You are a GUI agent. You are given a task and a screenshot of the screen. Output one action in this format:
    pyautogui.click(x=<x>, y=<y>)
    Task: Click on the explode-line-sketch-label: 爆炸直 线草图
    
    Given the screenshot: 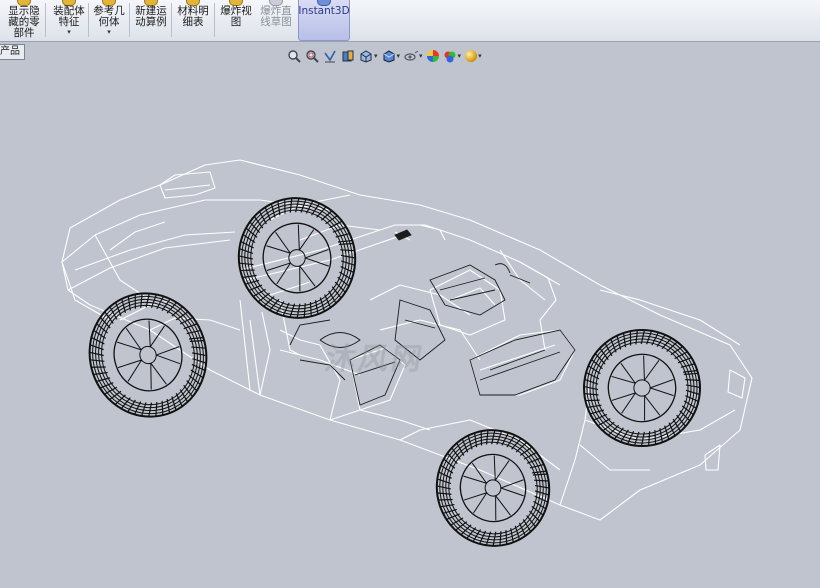 What is the action you would take?
    pyautogui.click(x=276, y=16)
    